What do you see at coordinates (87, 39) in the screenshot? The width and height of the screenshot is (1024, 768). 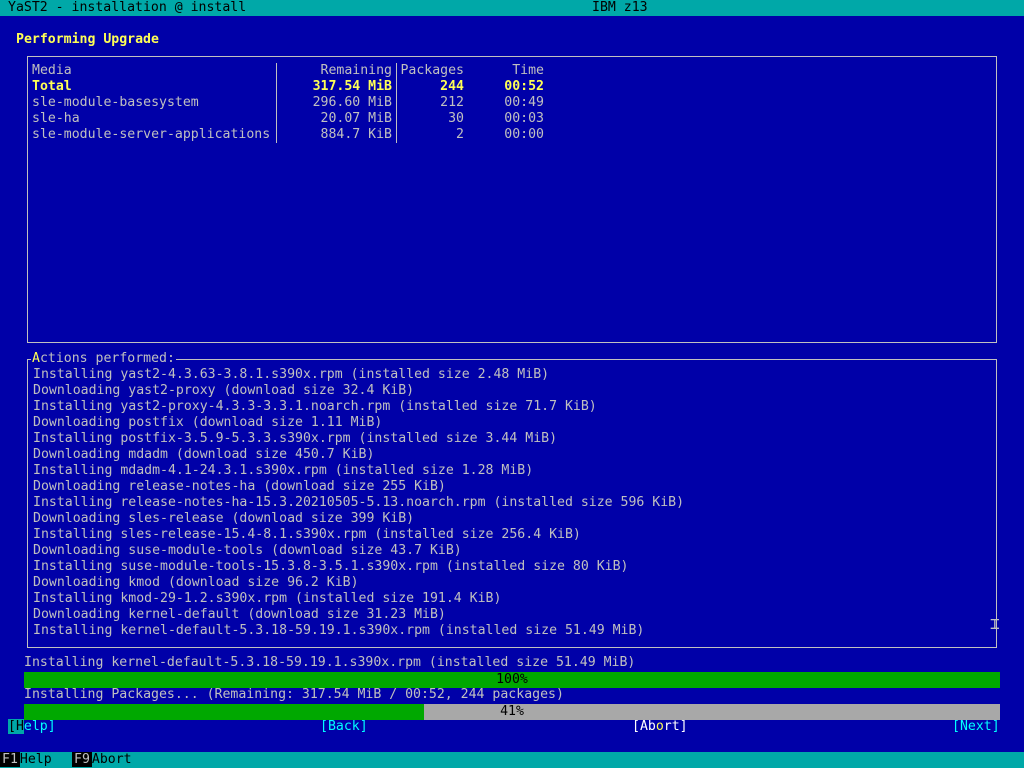 I see `page-title: Performing Upgrade` at bounding box center [87, 39].